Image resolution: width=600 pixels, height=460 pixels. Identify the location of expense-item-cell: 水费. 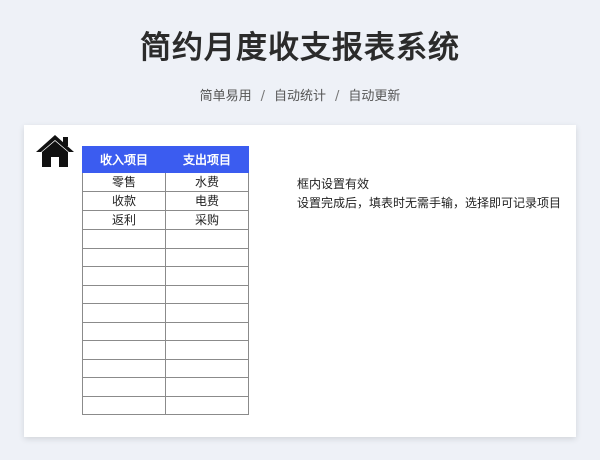
(207, 182).